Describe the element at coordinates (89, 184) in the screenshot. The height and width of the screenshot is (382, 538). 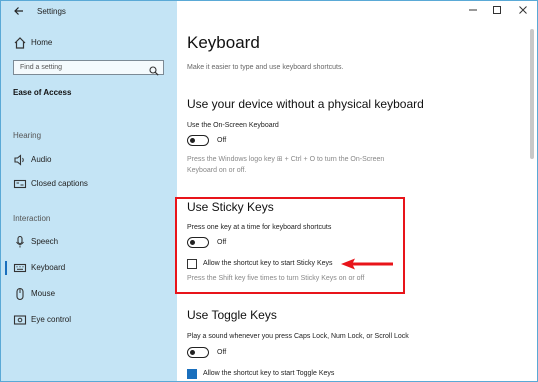
I see `sidebar-item-closed-captions: Closed captions` at that location.